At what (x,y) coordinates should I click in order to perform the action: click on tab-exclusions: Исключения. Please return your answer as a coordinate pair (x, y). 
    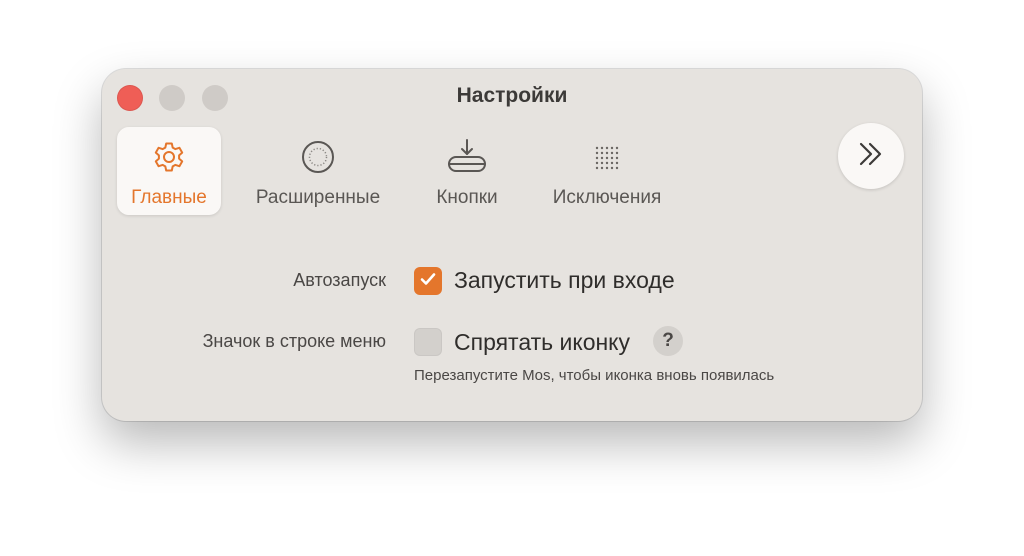
    Looking at the image, I should click on (607, 171).